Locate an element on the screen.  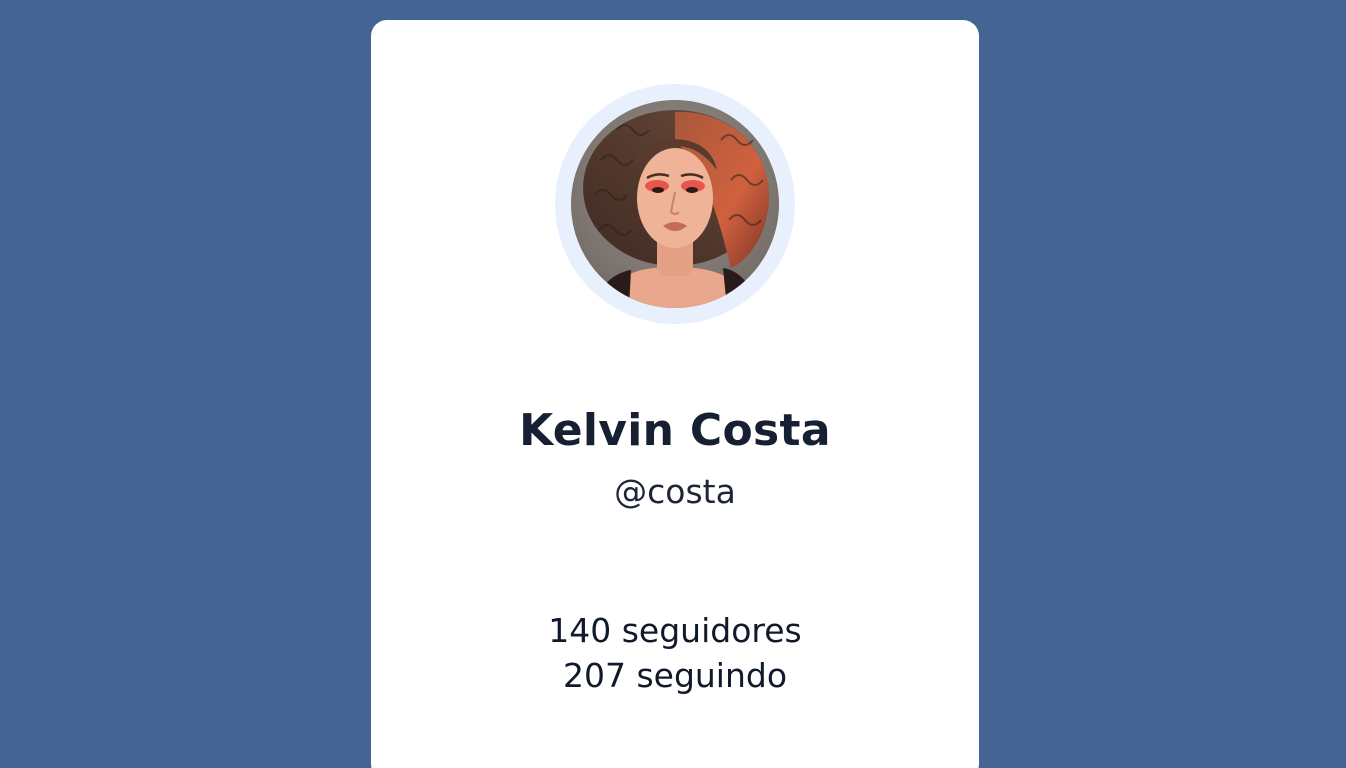
avatar-ring is located at coordinates (675, 204).